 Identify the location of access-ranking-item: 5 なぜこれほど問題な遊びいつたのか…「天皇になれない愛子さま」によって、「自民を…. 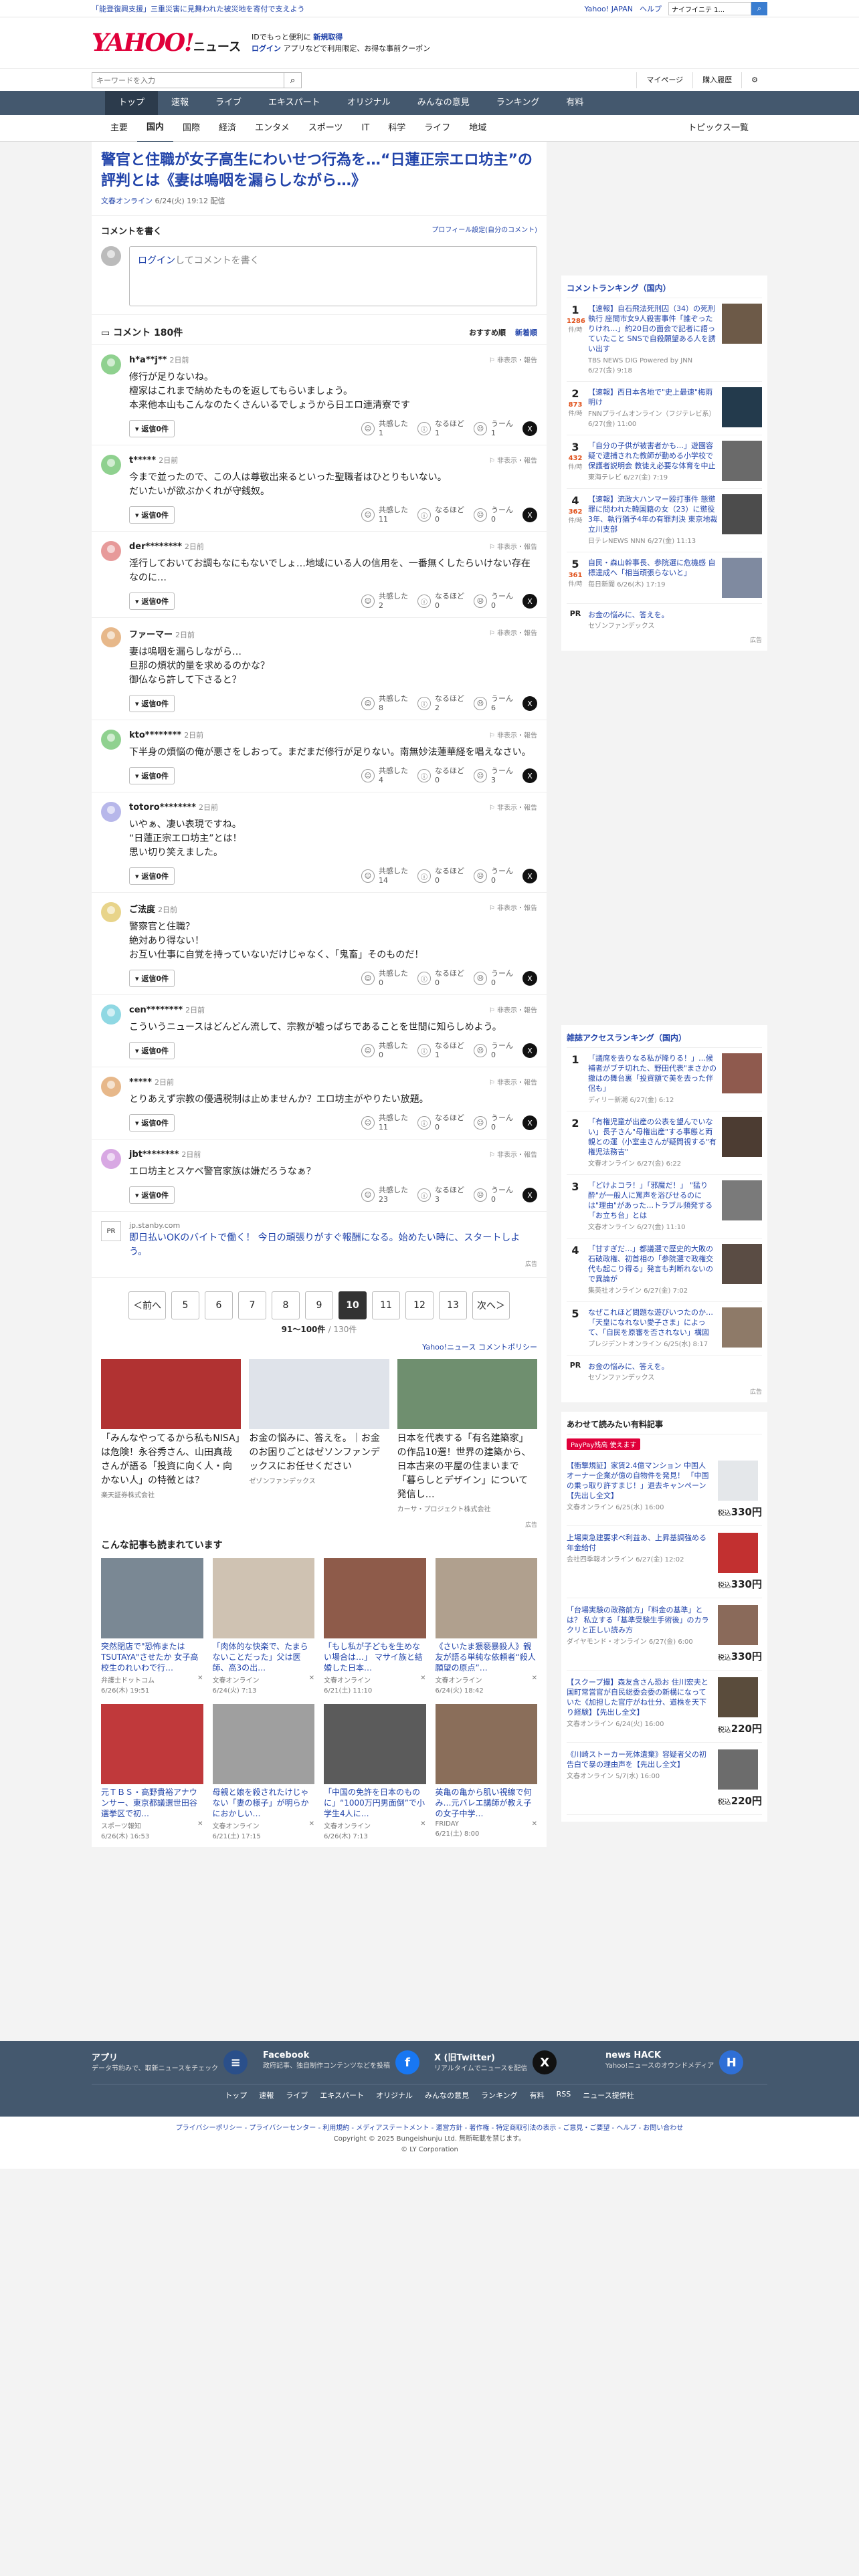
(664, 1329).